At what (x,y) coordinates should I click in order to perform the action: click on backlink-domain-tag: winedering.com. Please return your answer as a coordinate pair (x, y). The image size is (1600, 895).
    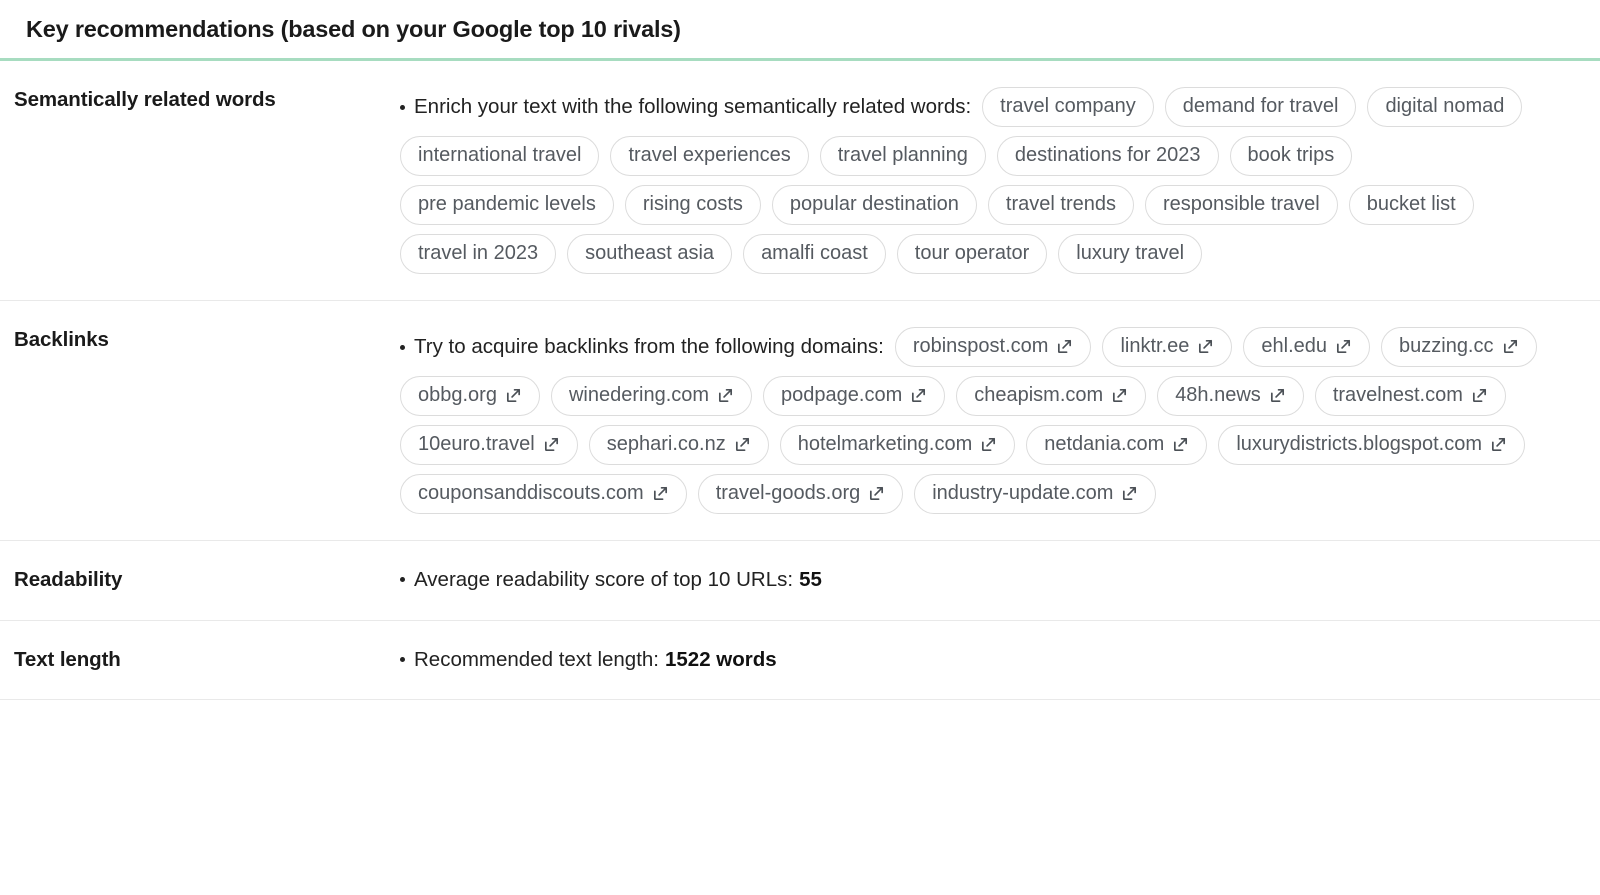
    Looking at the image, I should click on (651, 396).